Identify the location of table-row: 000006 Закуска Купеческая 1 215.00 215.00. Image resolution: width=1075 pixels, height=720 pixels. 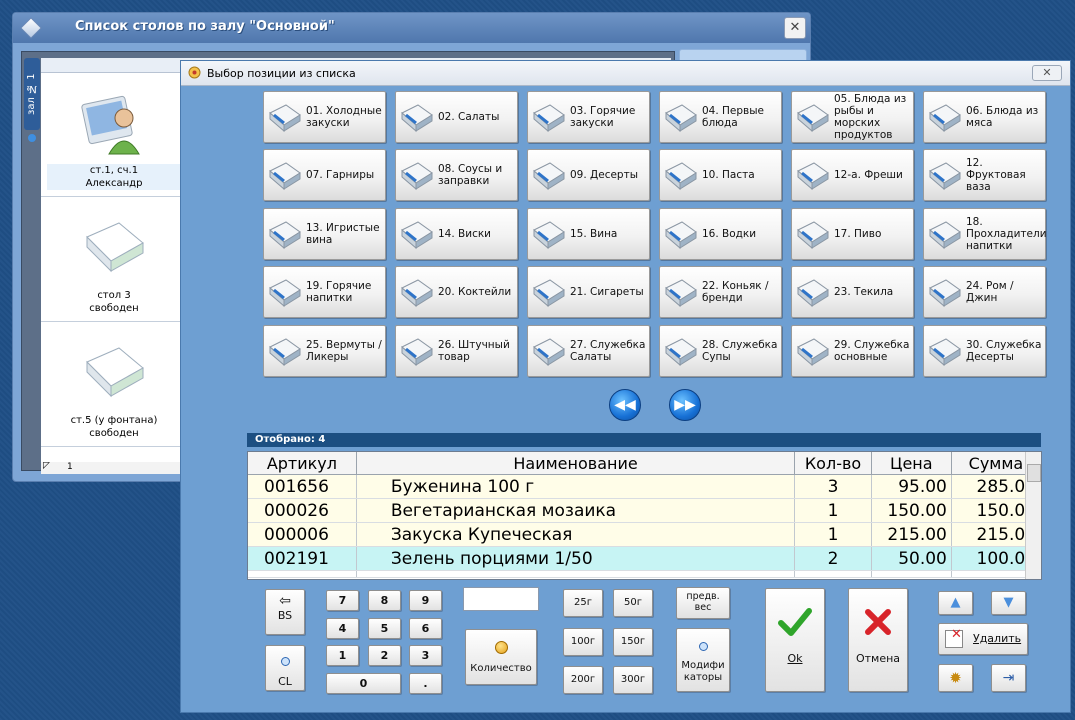
(644, 534).